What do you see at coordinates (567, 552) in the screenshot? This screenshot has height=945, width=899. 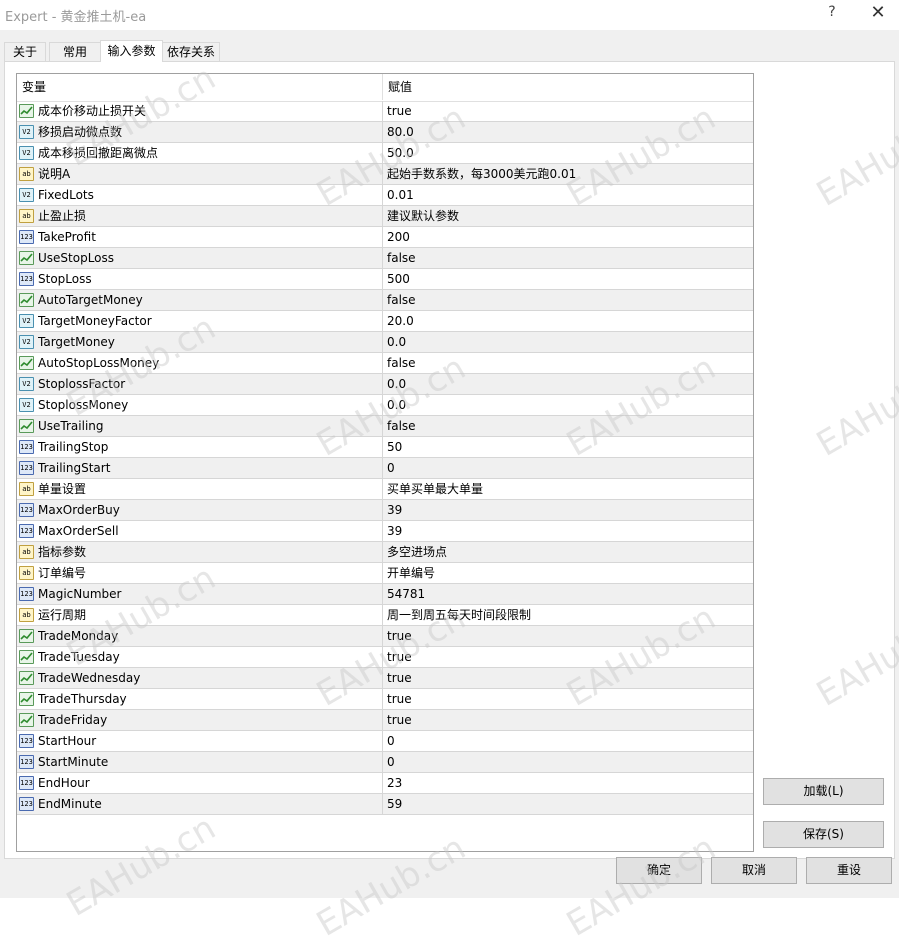 I see `param-value: 多空进场点` at bounding box center [567, 552].